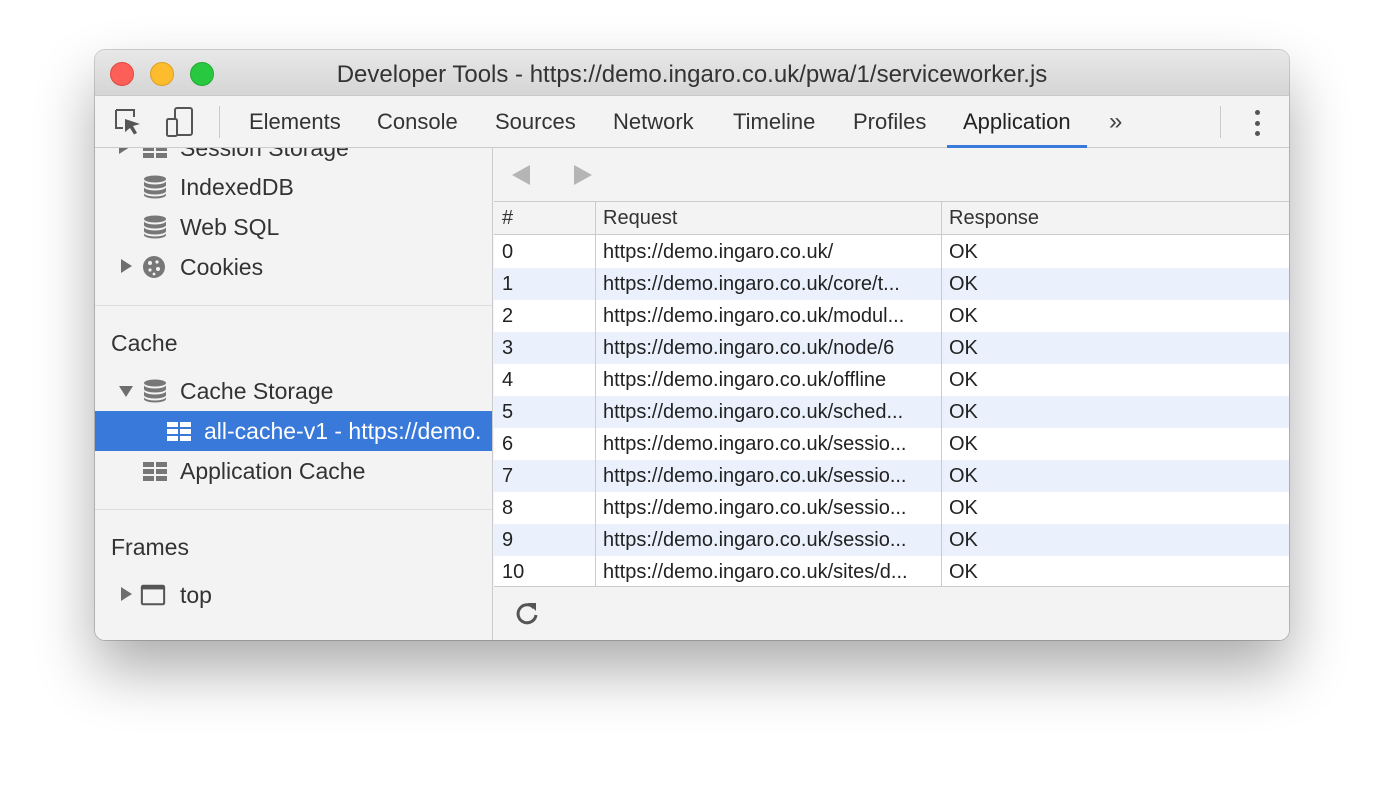 This screenshot has width=1384, height=788. I want to click on cell-index: 0, so click(508, 252).